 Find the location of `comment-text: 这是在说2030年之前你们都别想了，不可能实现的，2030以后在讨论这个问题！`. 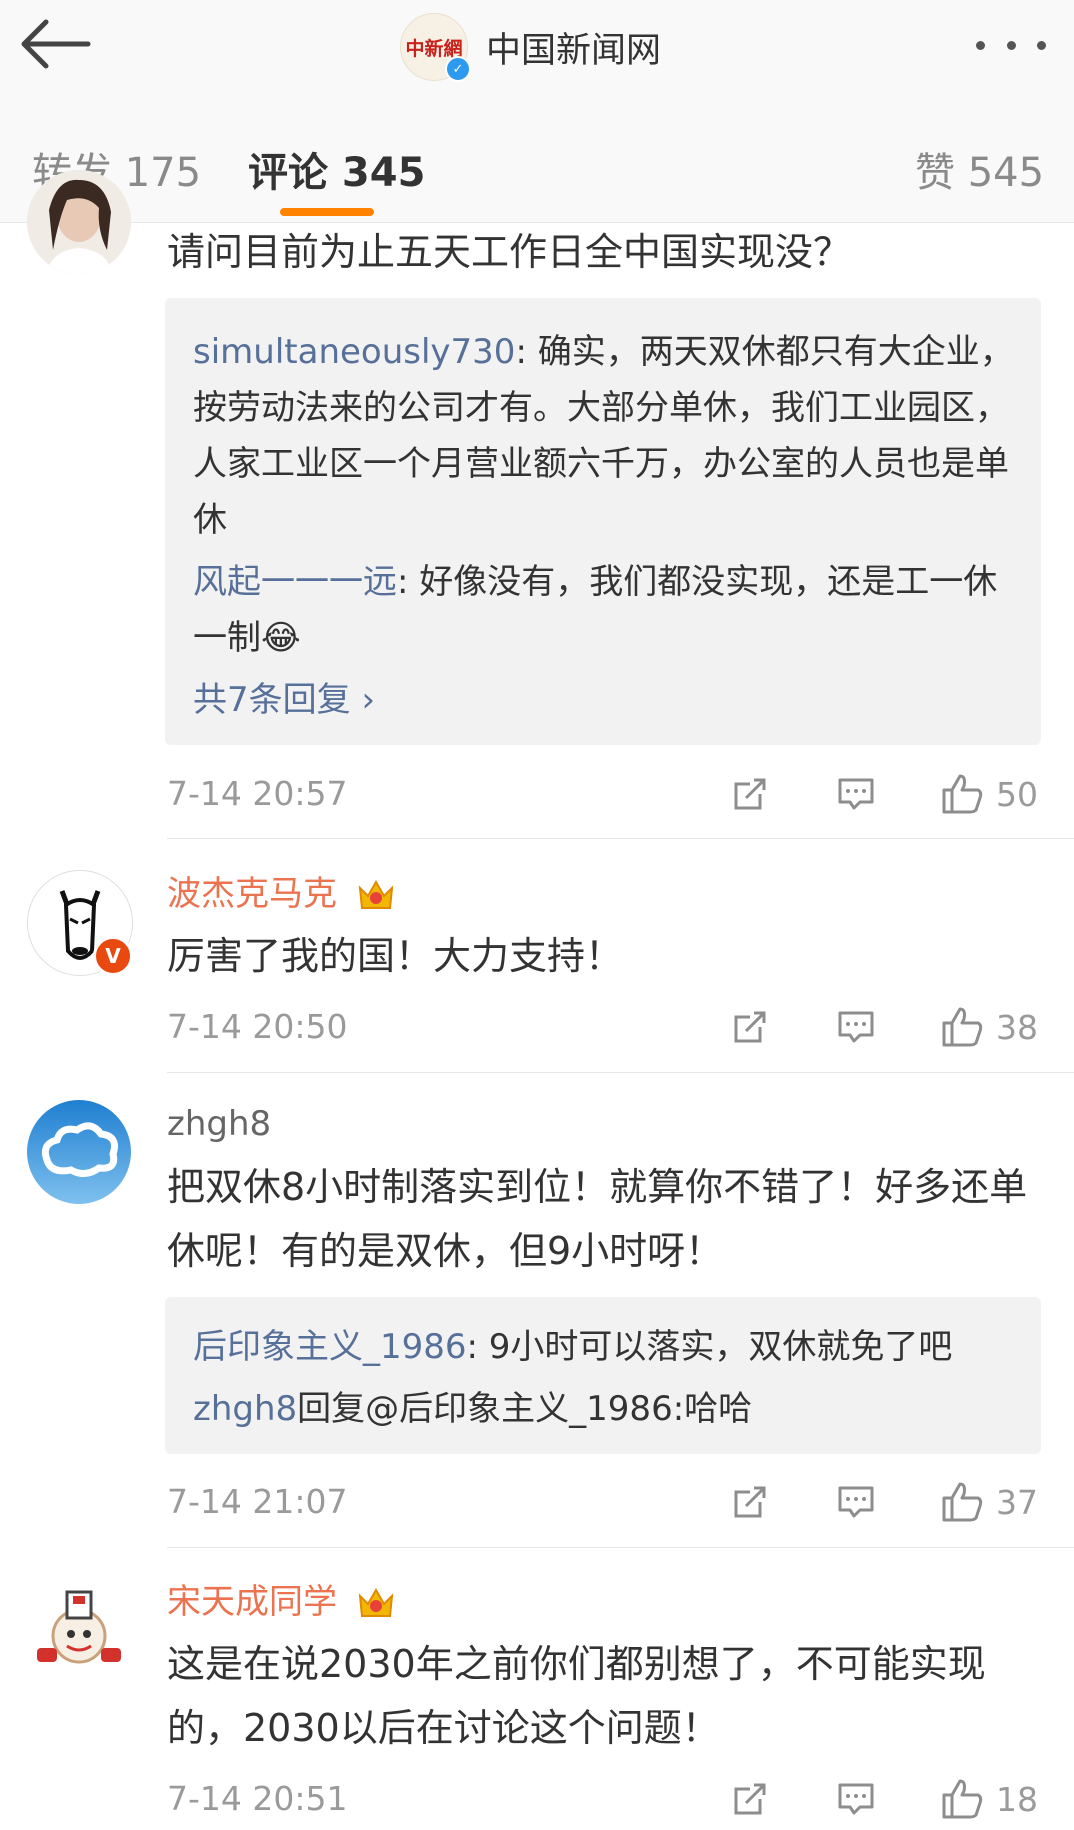

comment-text: 这是在说2030年之前你们都别想了，不可能实现的，2030以后在讨论这个问题！ is located at coordinates (576, 1696).